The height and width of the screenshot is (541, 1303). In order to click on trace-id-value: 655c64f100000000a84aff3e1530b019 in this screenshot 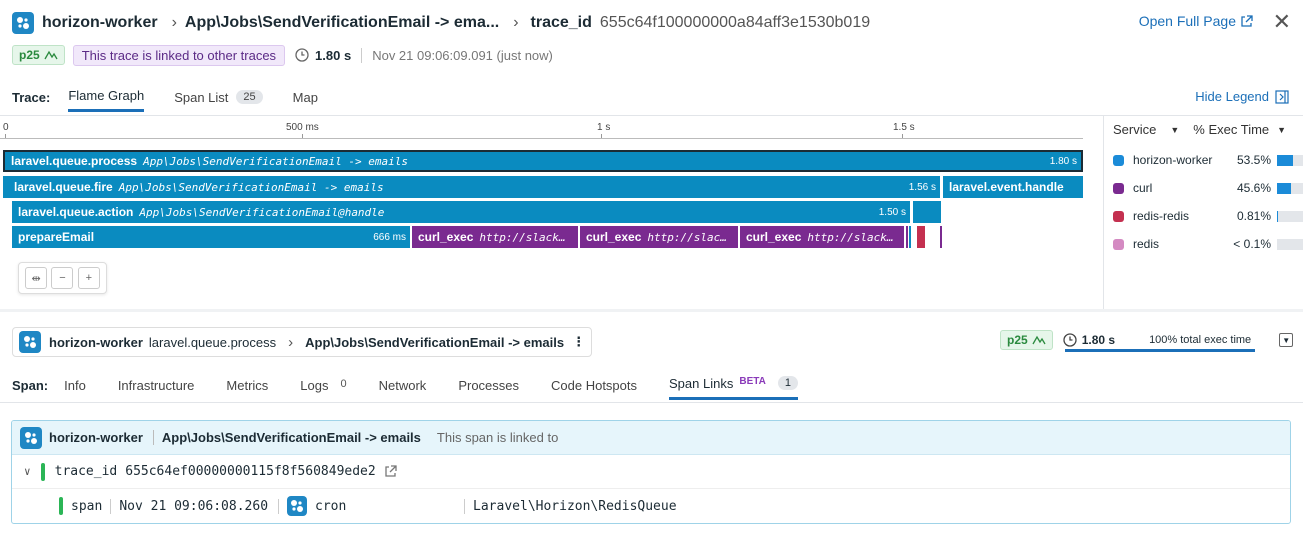, I will do `click(735, 23)`.